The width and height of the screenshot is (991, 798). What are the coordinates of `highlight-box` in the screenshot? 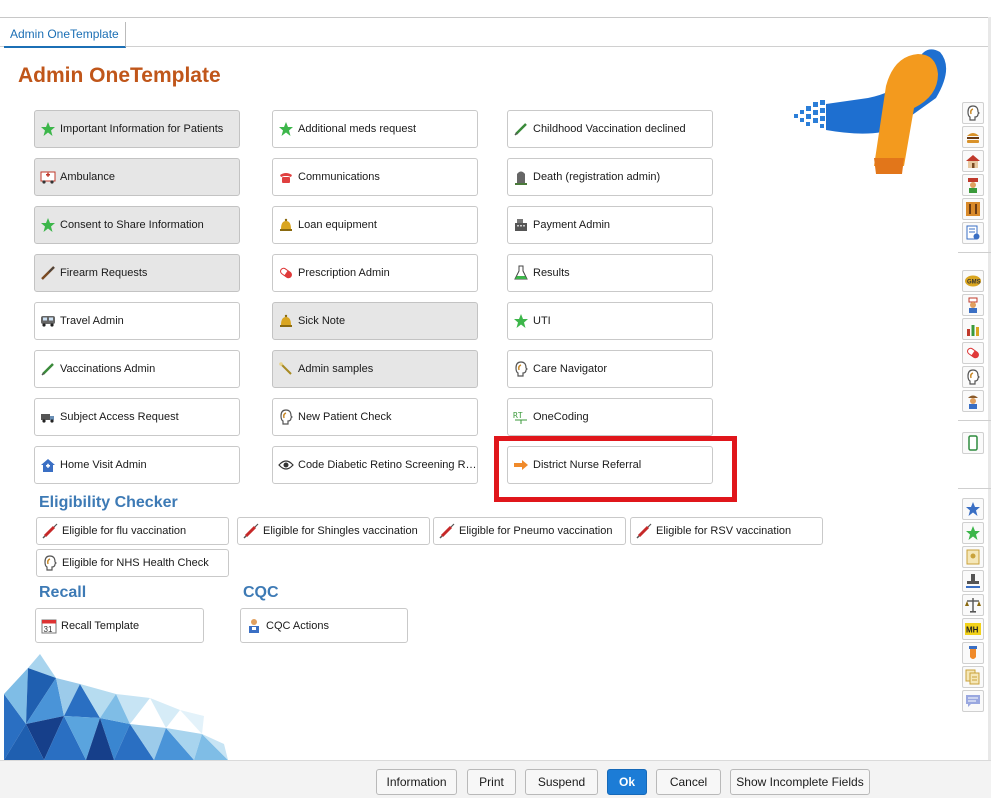 It's located at (615, 469).